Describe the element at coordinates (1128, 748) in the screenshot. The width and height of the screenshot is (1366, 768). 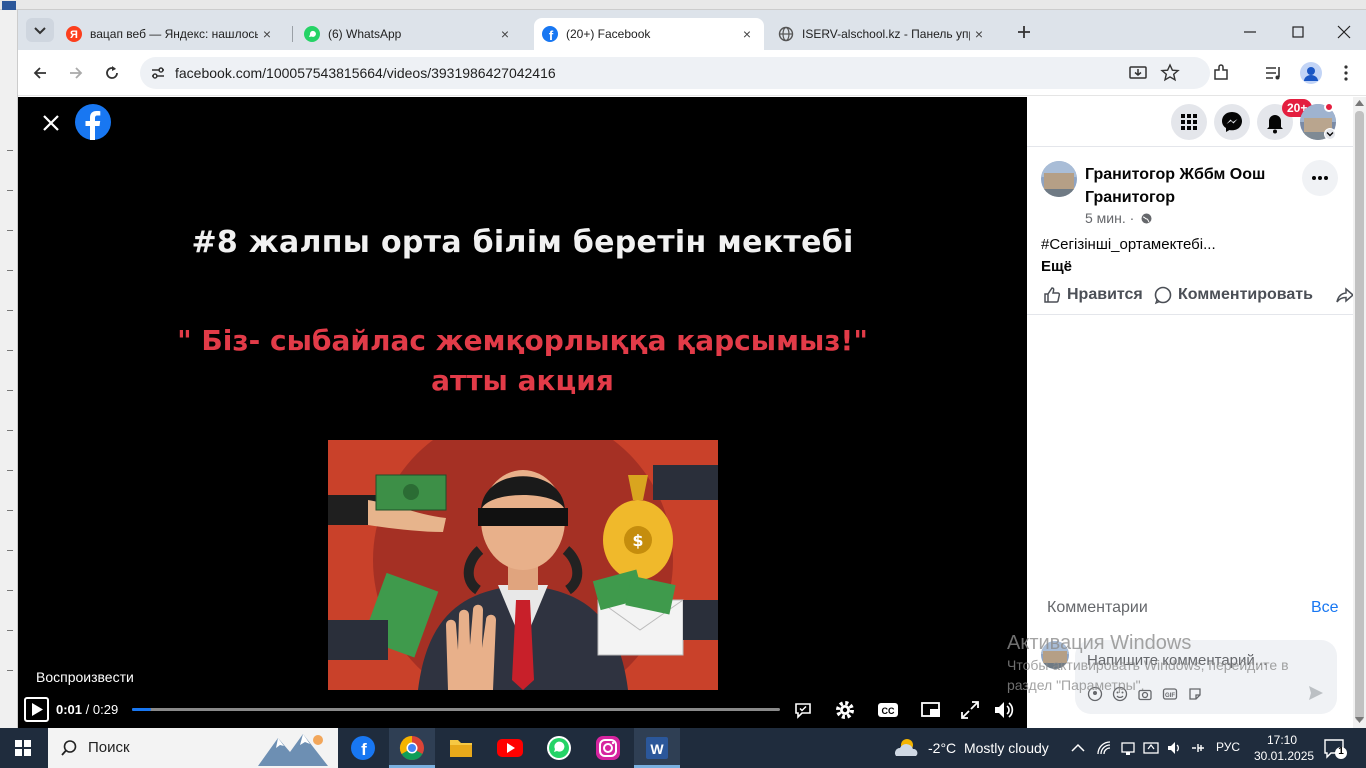
I see `webcam-icon` at that location.